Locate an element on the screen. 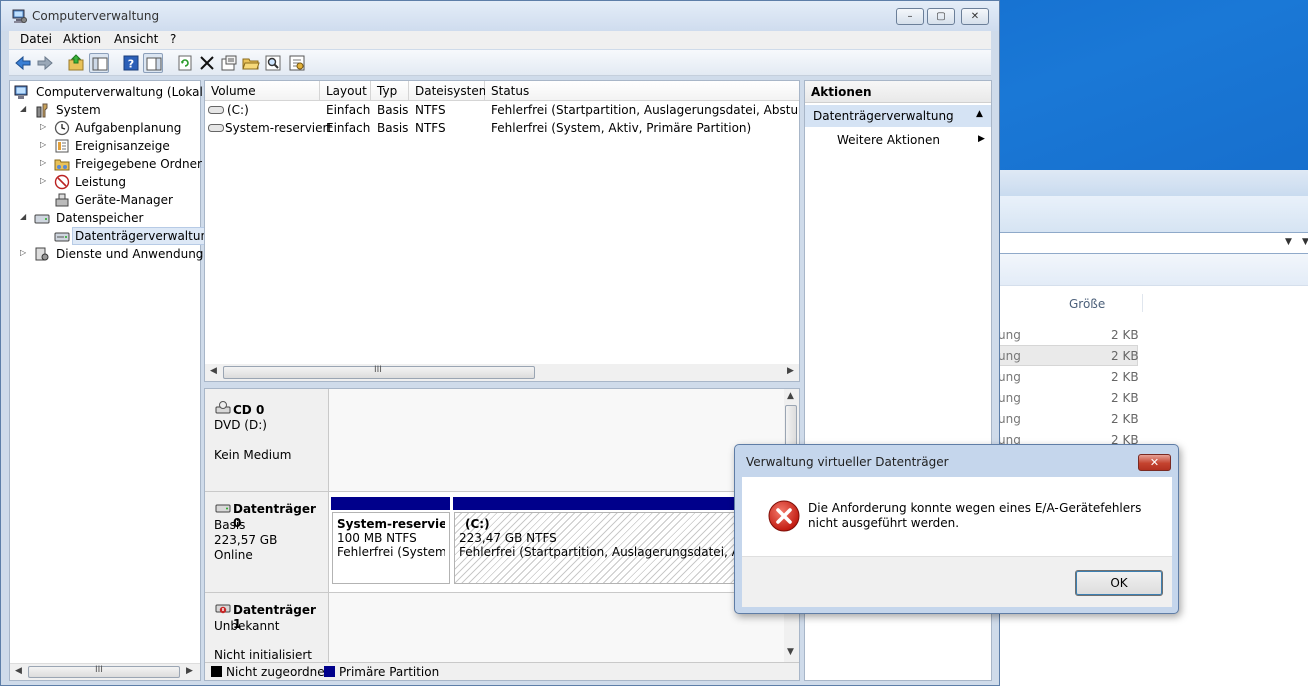  dialog-close-button: ✕ is located at coordinates (1154, 462).